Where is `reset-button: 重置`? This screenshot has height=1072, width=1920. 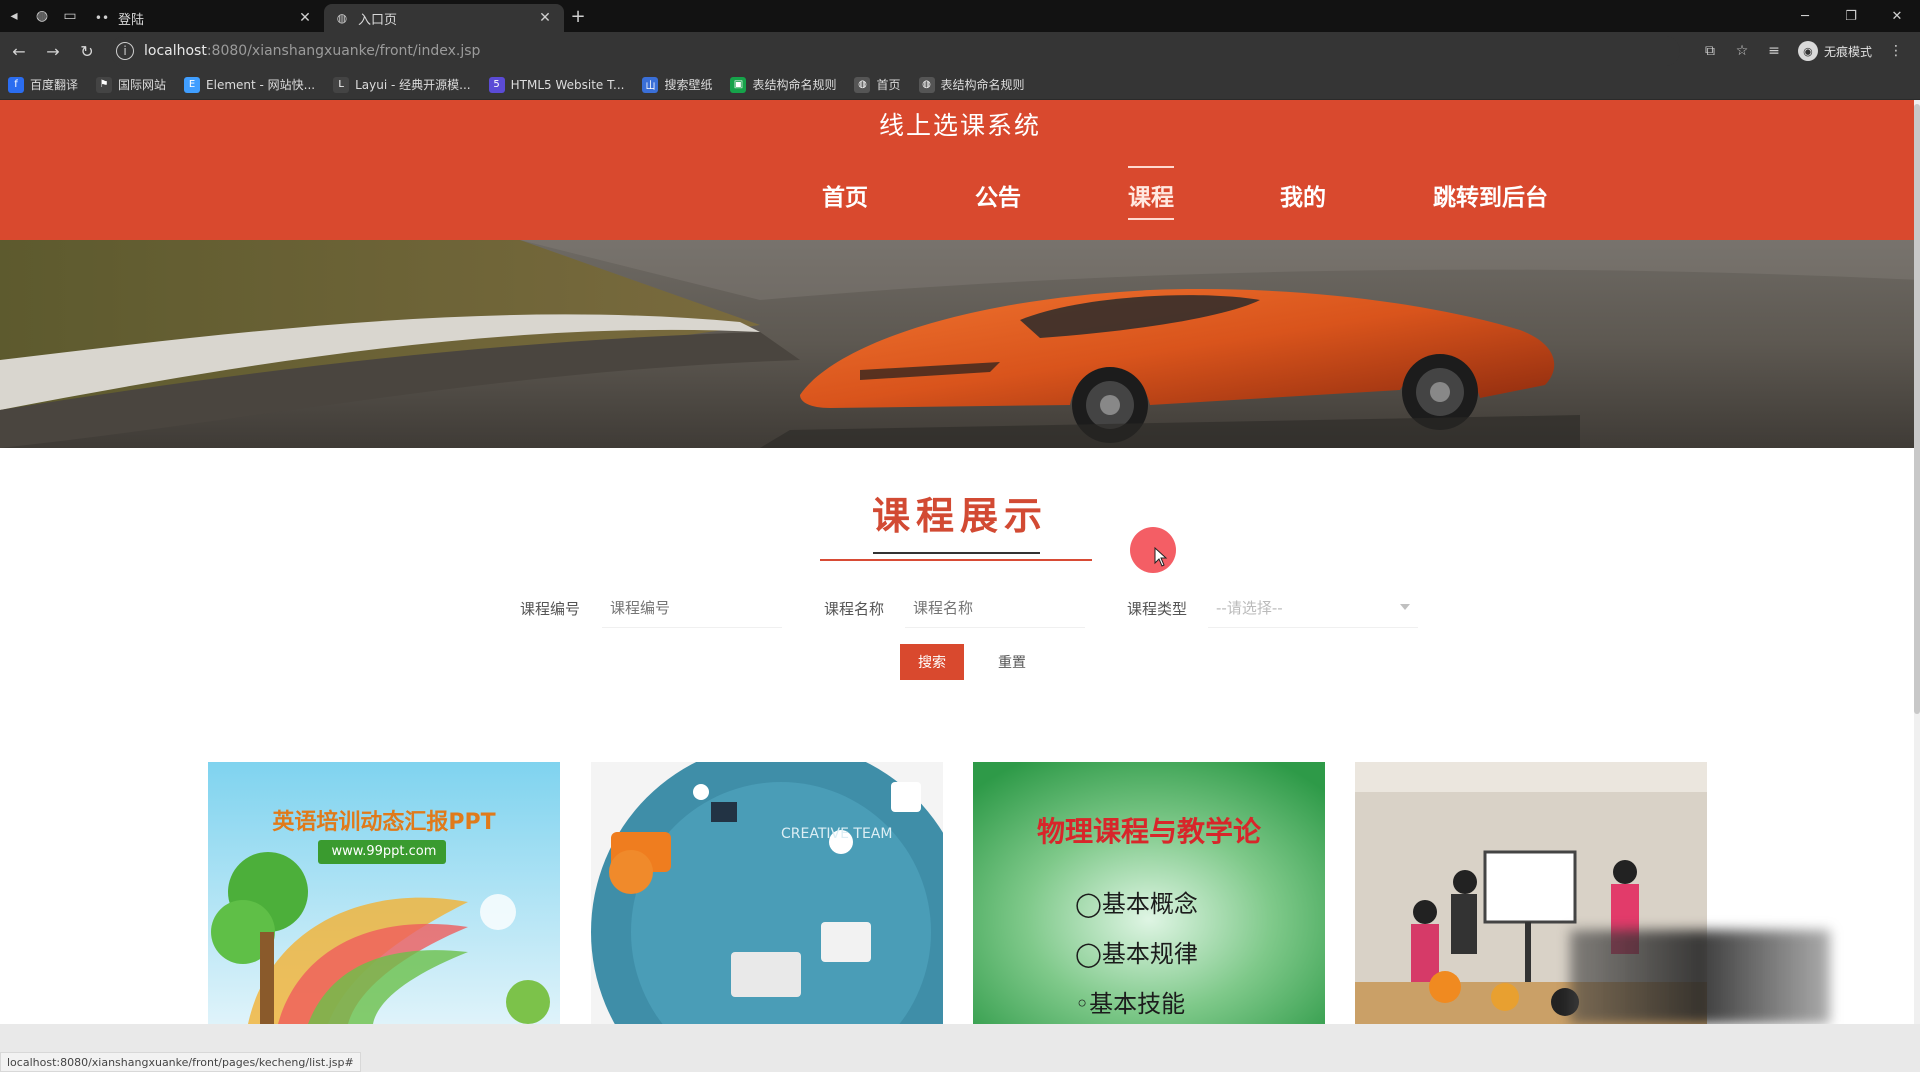
reset-button: 重置 is located at coordinates (1012, 662).